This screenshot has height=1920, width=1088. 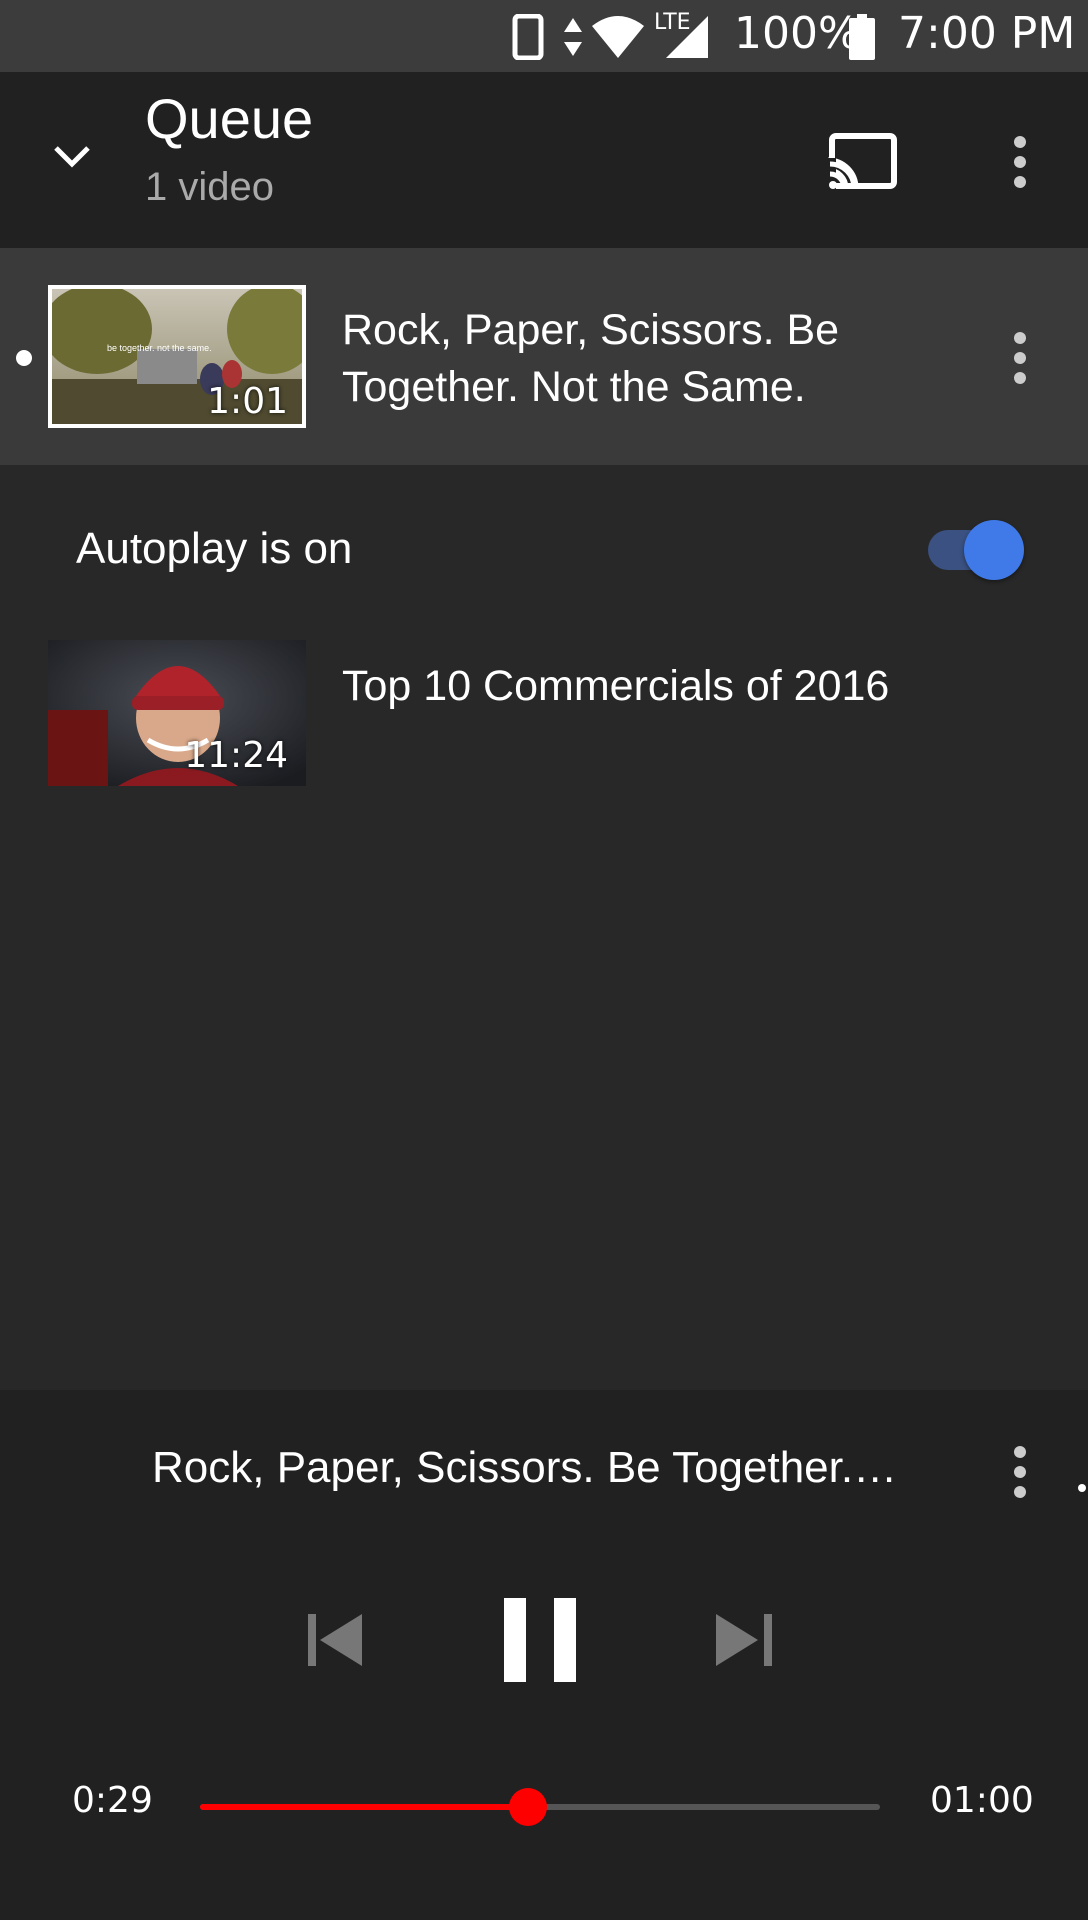 I want to click on overflow-dot, so click(x=1082, y=1488).